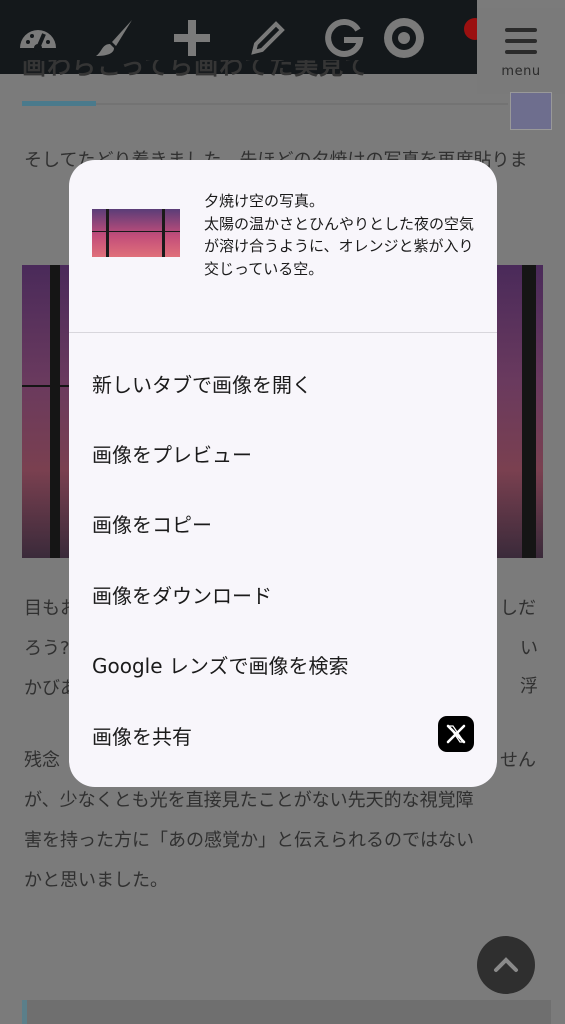 The height and width of the screenshot is (1024, 565). What do you see at coordinates (283, 734) in the screenshot?
I see `share-image-item: 画像を共有` at bounding box center [283, 734].